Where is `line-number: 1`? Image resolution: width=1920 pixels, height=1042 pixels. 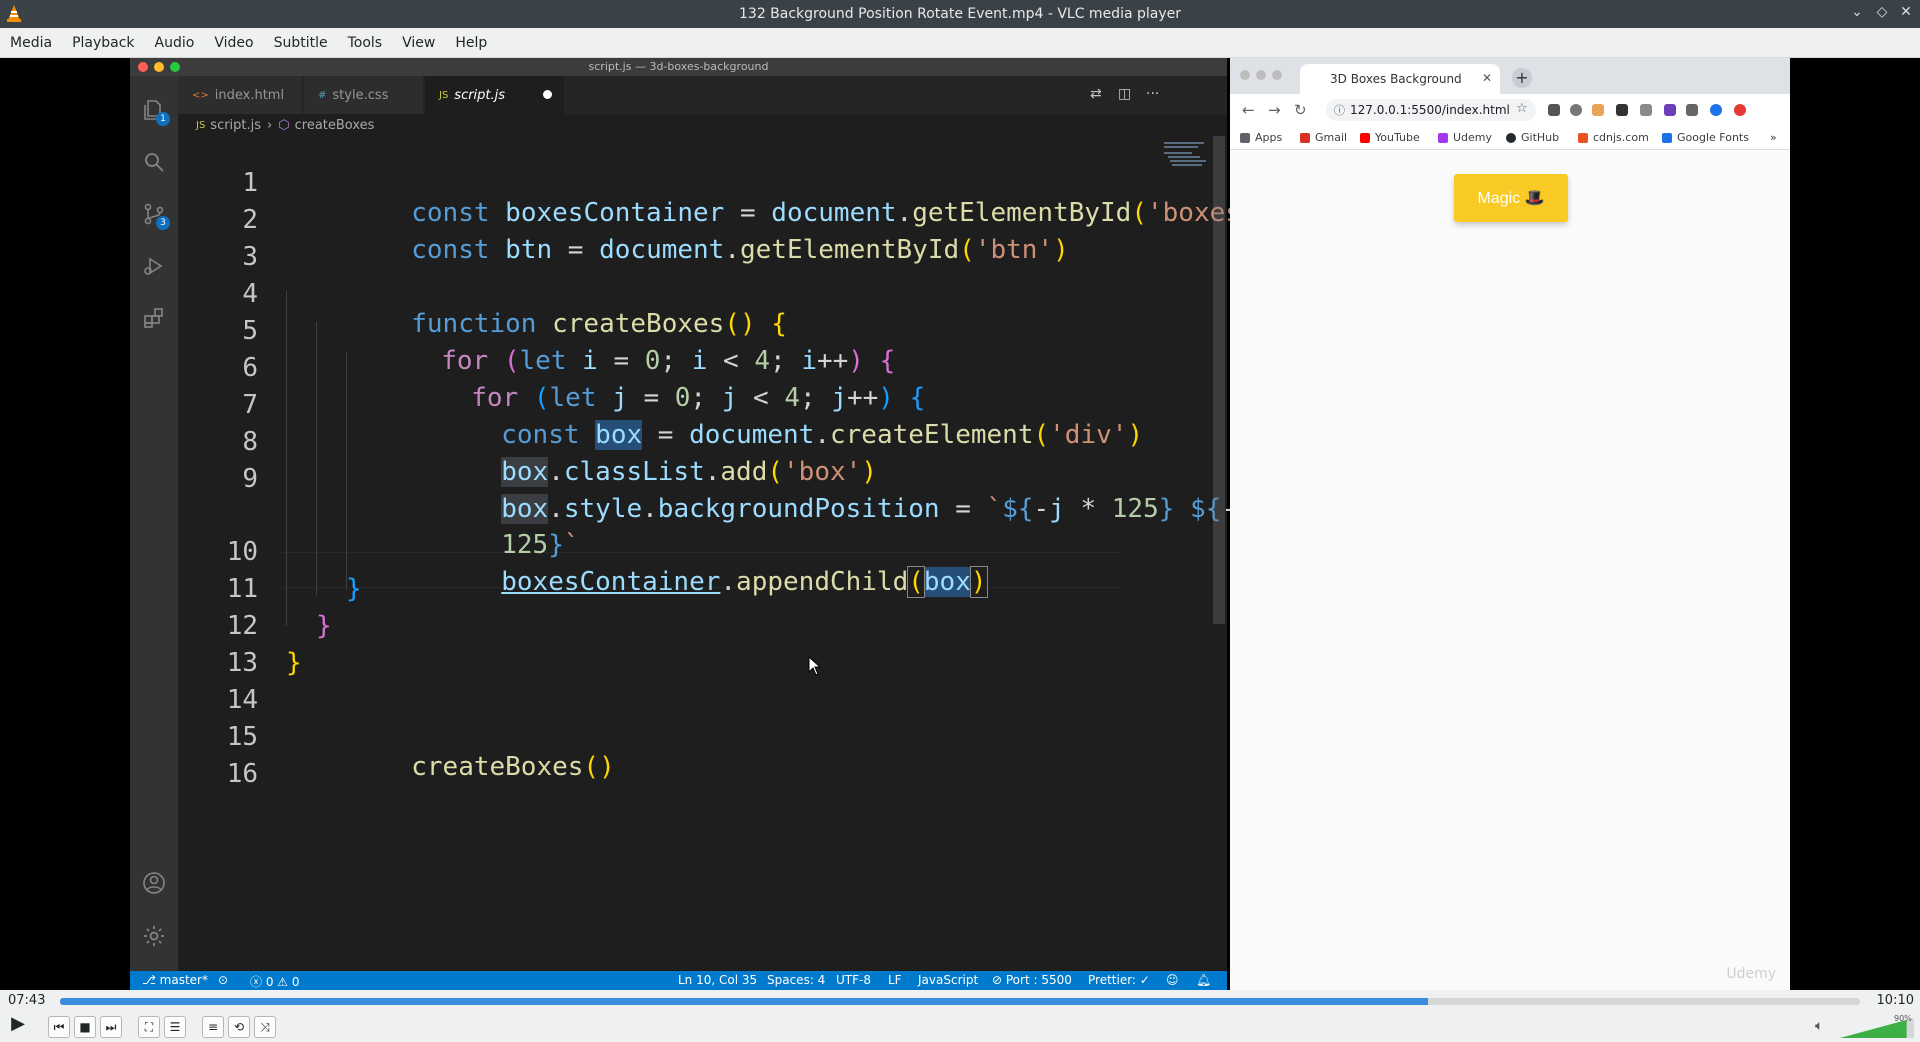
line-number: 1 is located at coordinates (250, 183).